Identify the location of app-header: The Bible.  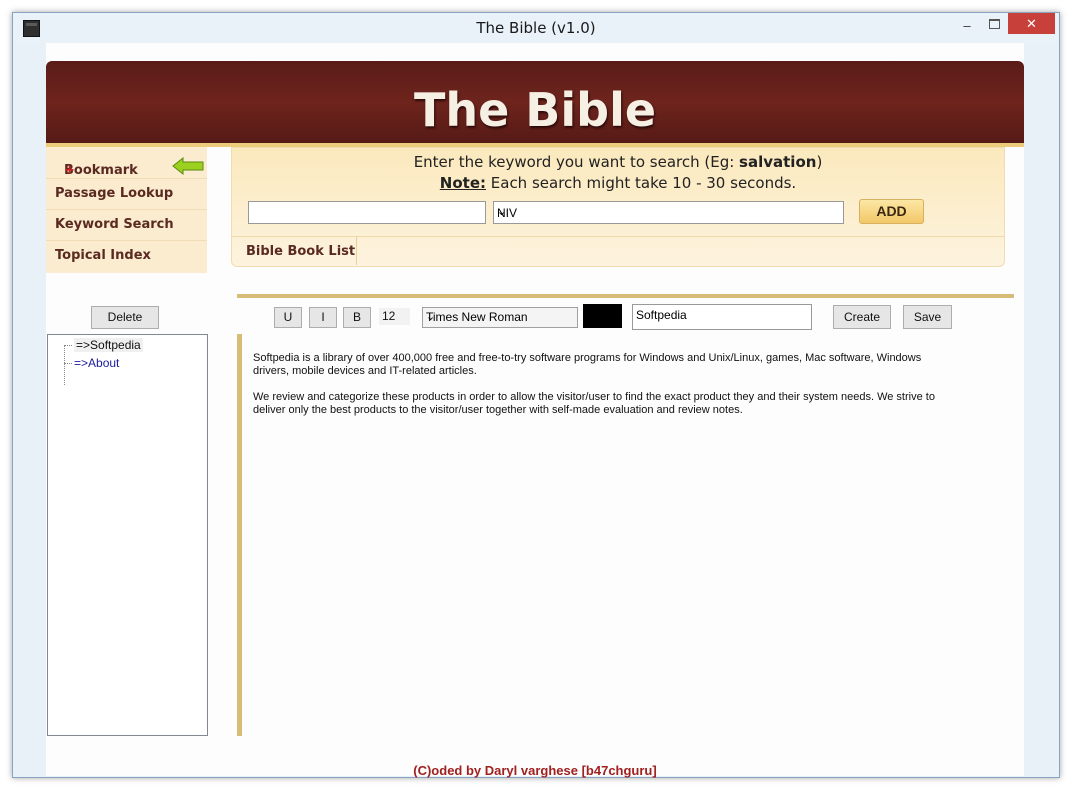
(535, 102).